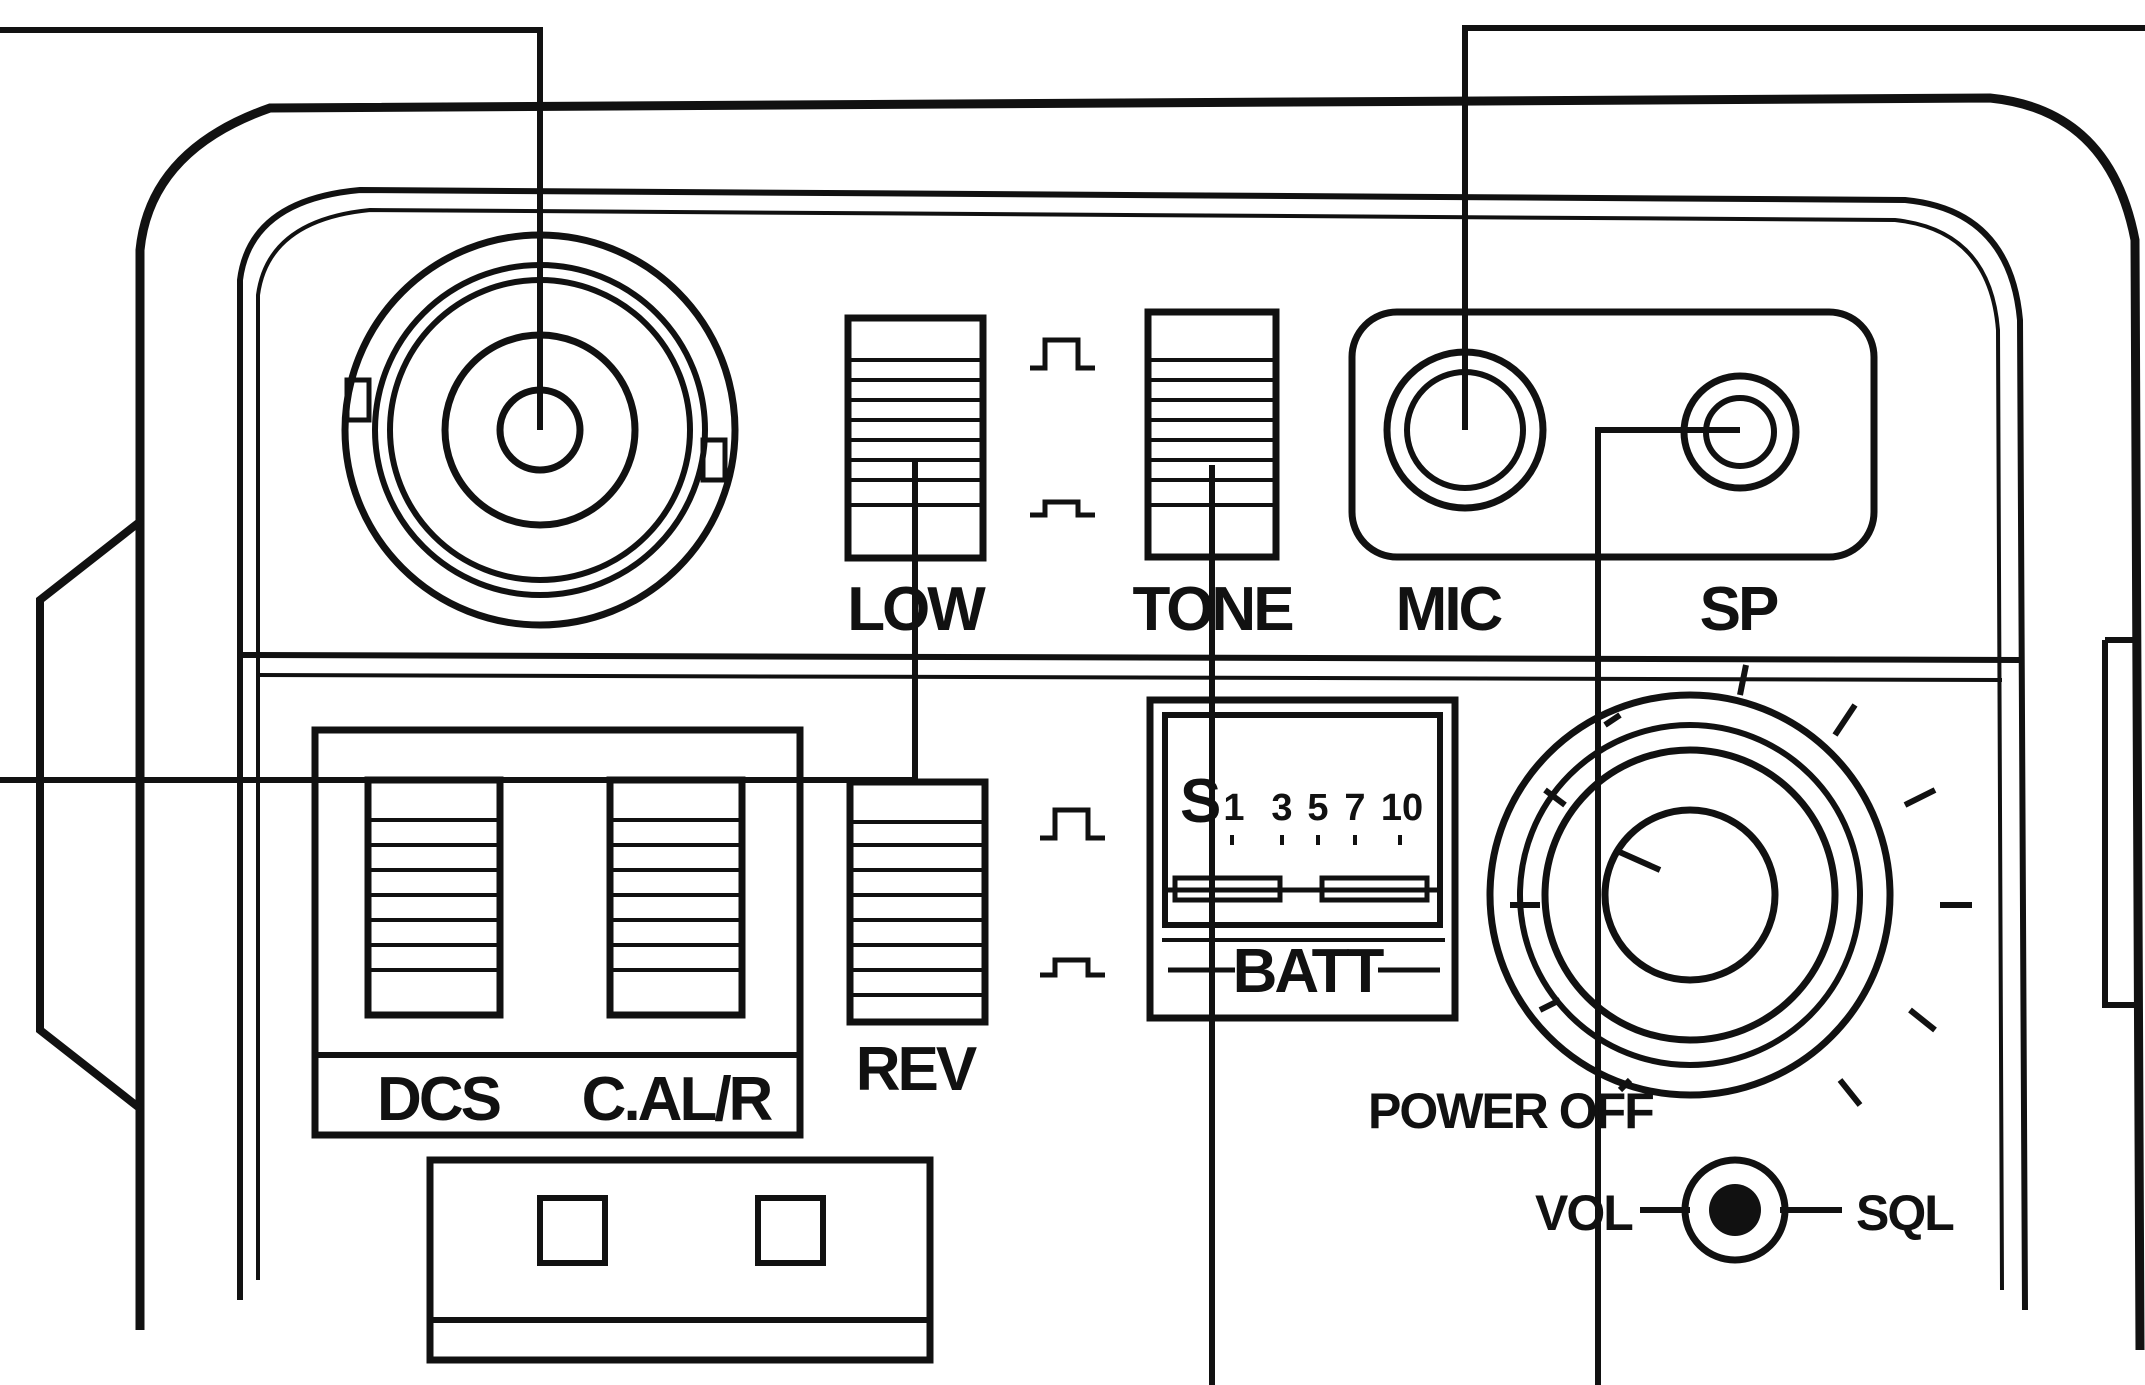 This screenshot has width=2145, height=1385. Describe the element at coordinates (1402, 808) in the screenshot. I see `meter-scale-10: 10` at that location.